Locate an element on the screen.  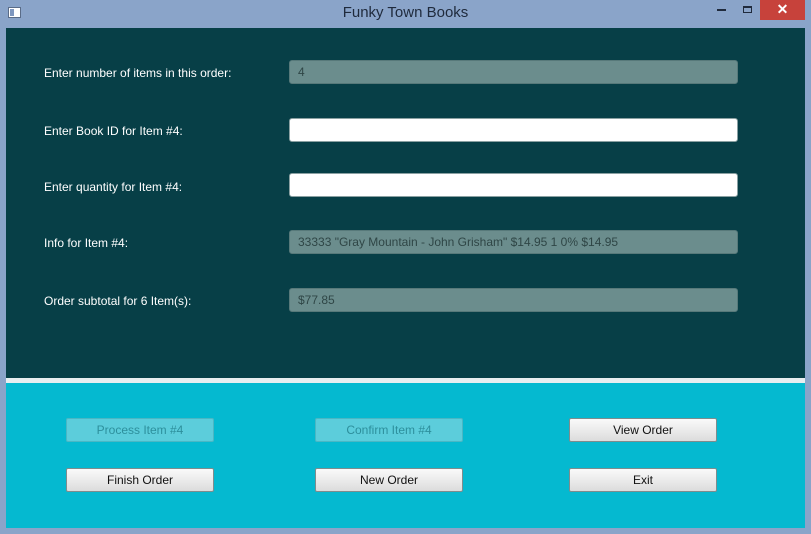
quantity-input is located at coordinates (513, 185).